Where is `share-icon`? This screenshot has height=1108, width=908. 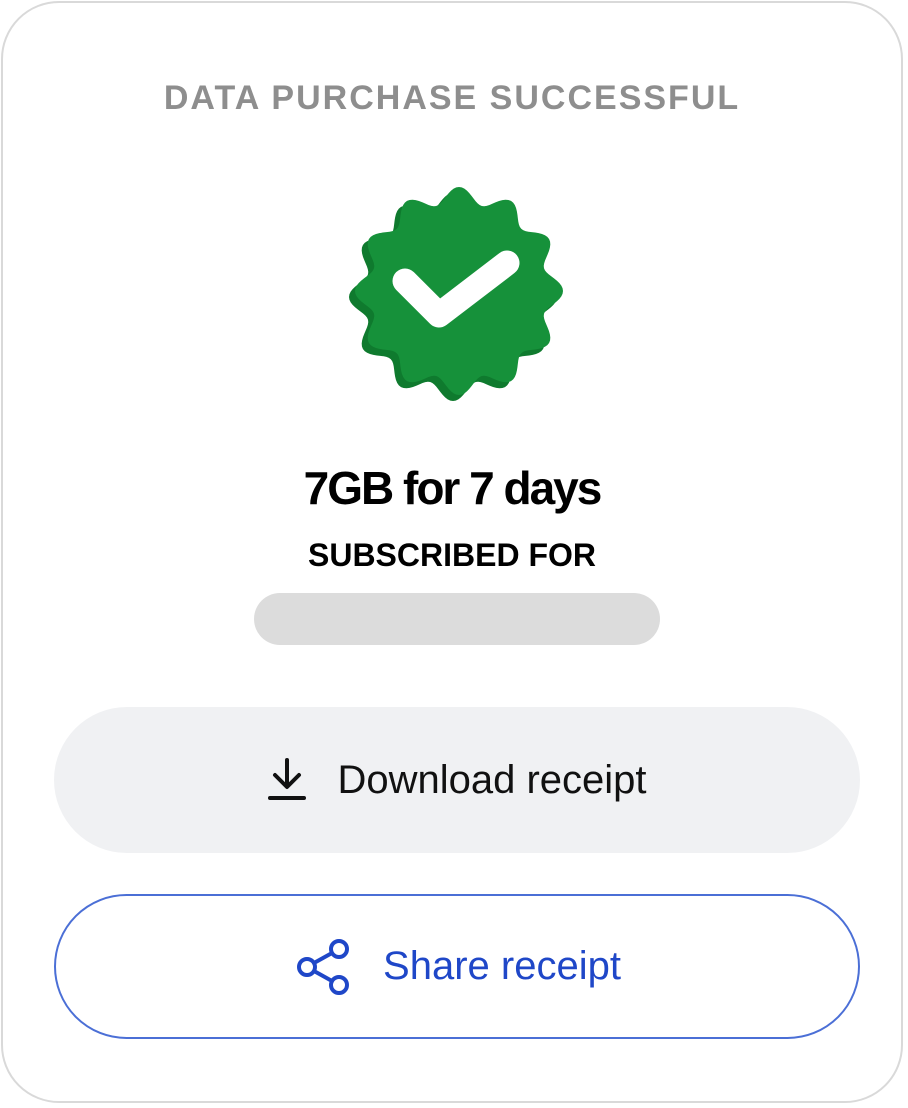
share-icon is located at coordinates (323, 967).